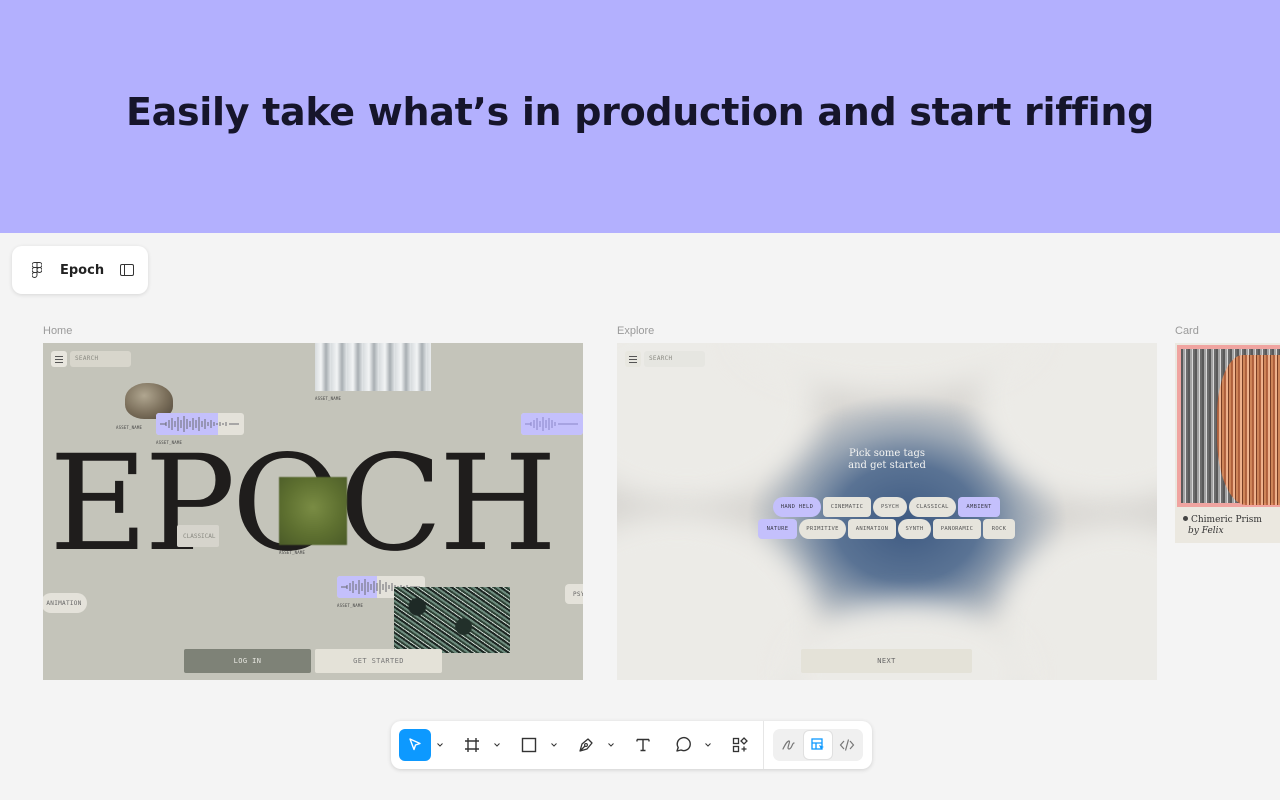  What do you see at coordinates (887, 465) in the screenshot?
I see `explore-prompt-line2: and get started` at bounding box center [887, 465].